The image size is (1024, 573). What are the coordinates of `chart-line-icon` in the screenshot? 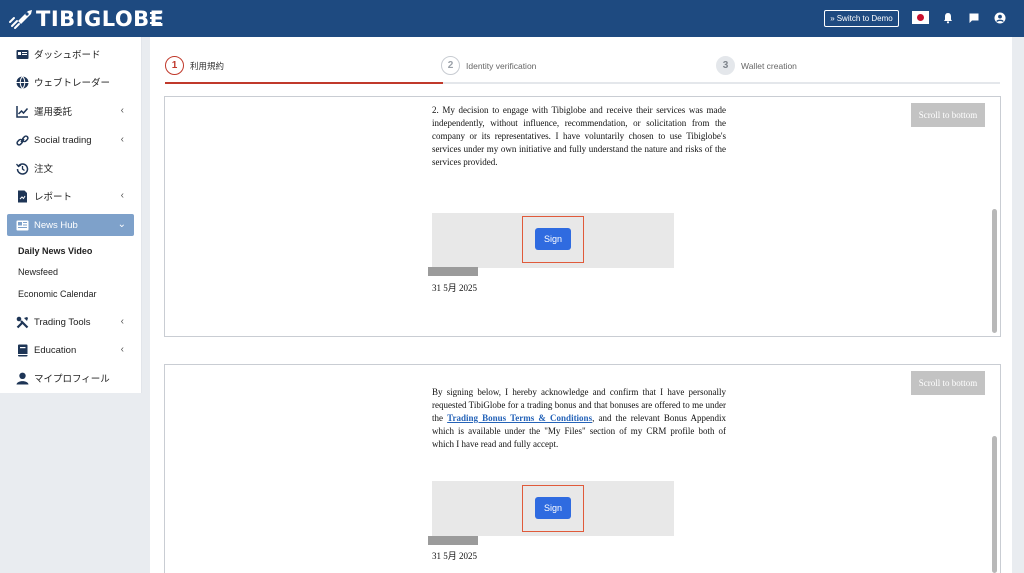 It's located at (22, 111).